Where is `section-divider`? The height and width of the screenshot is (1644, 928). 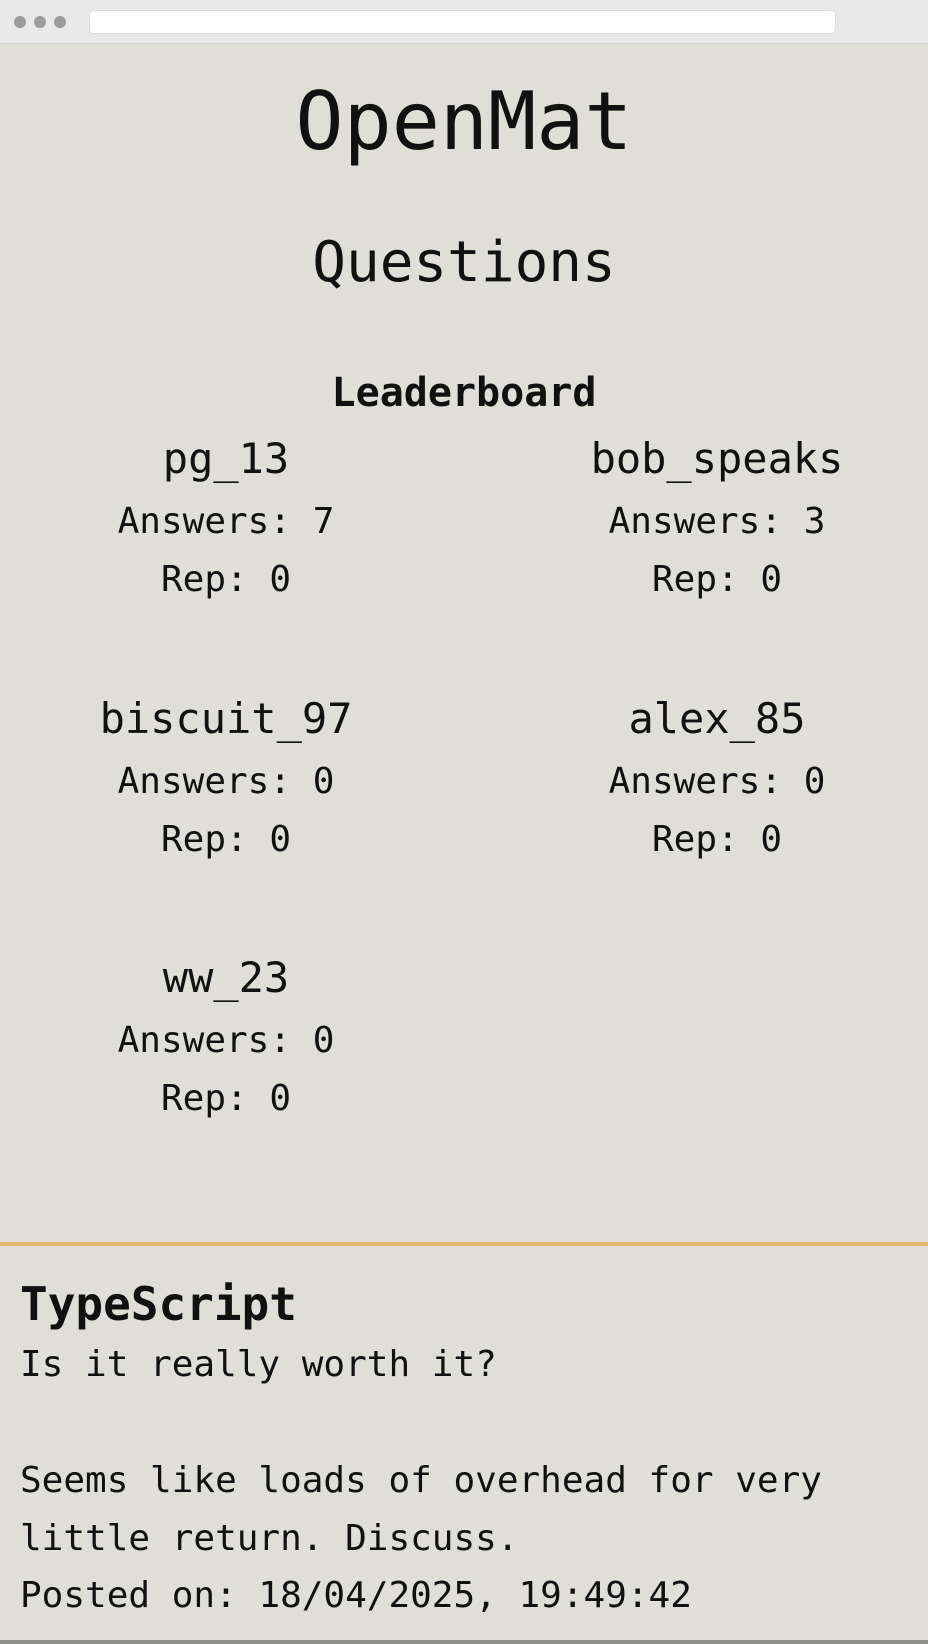
section-divider is located at coordinates (464, 1244).